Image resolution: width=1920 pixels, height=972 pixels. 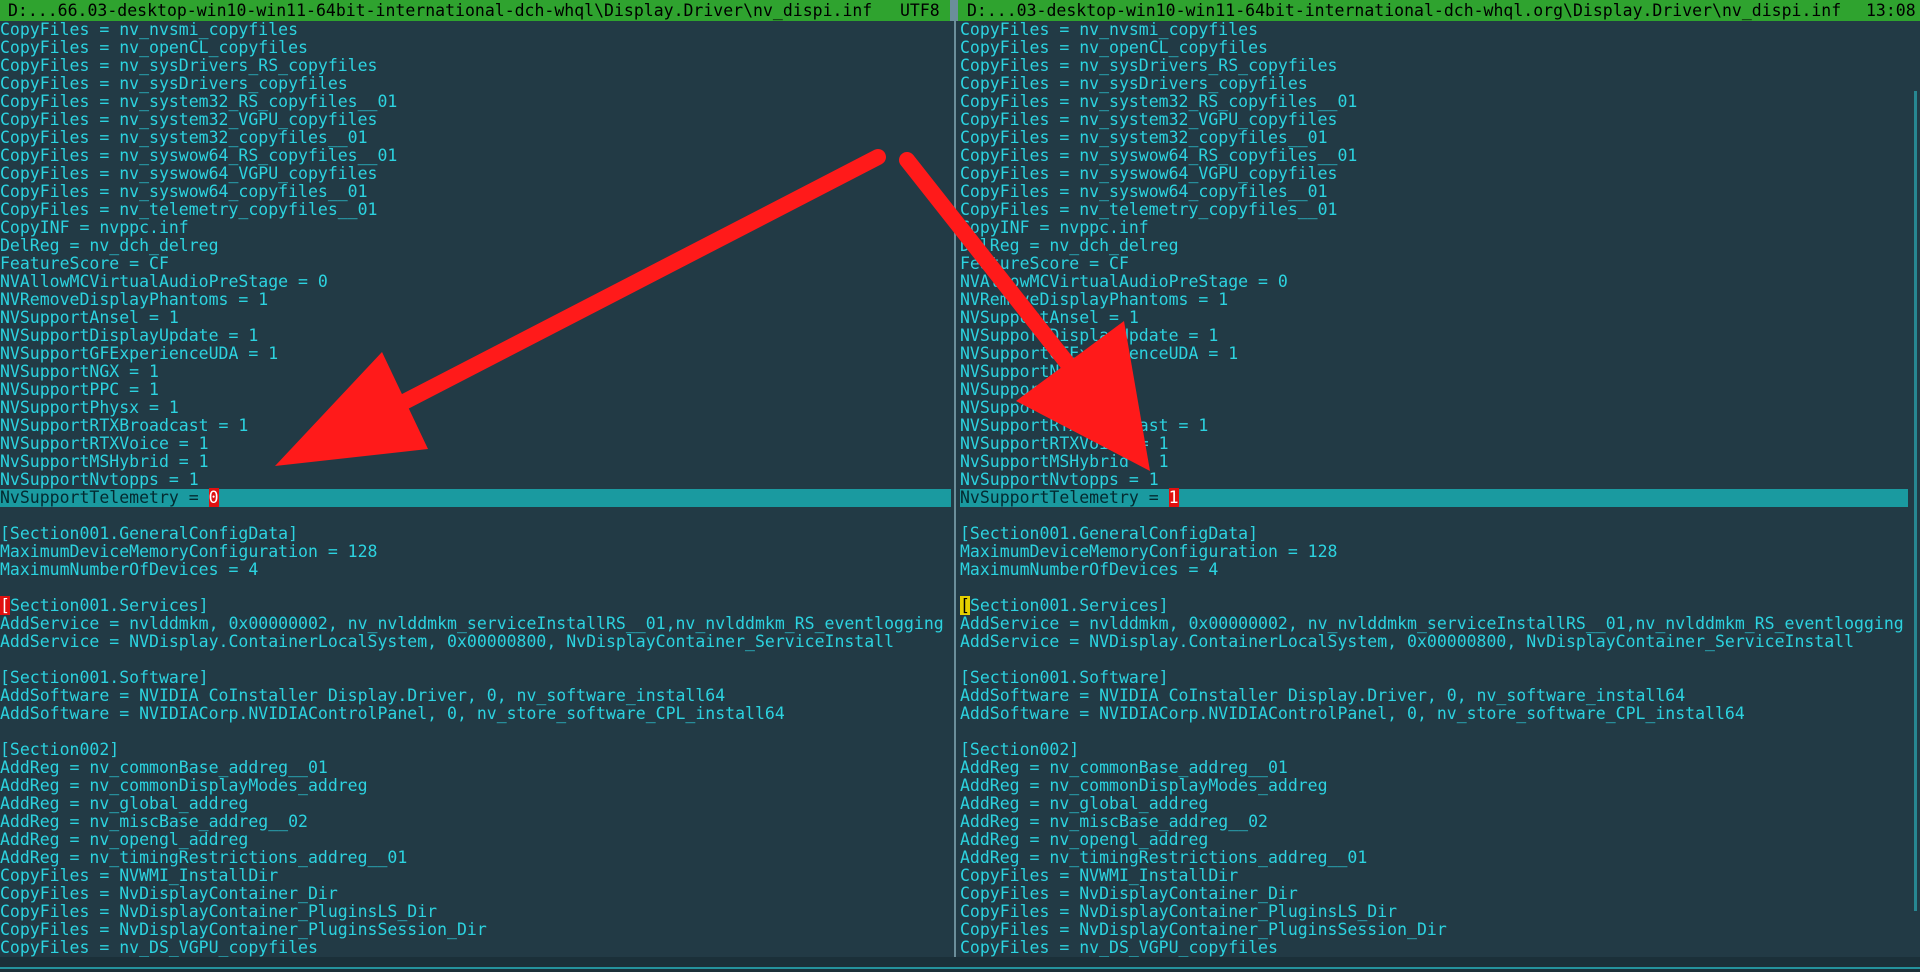 I want to click on arrow-right-icon, so click(x=1024, y=311).